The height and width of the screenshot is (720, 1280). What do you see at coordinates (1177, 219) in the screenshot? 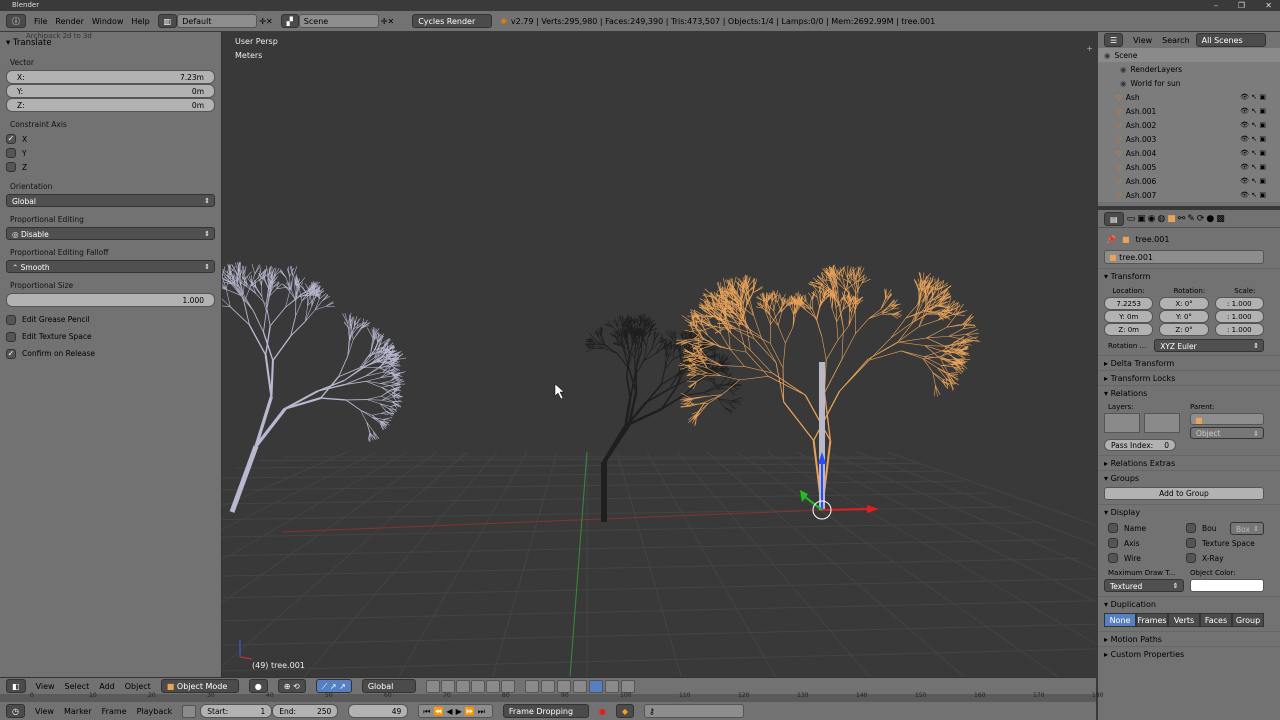
I see `context-tabs-icon: ▭▣◉◍■⚯✎⟳●▩` at bounding box center [1177, 219].